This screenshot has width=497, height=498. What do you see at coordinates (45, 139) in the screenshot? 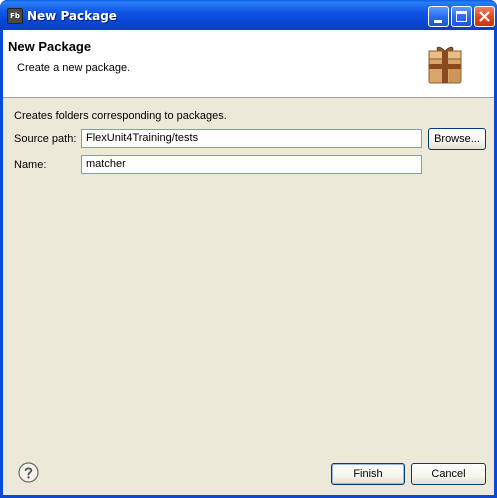
I see `source-path-label: Source path:` at bounding box center [45, 139].